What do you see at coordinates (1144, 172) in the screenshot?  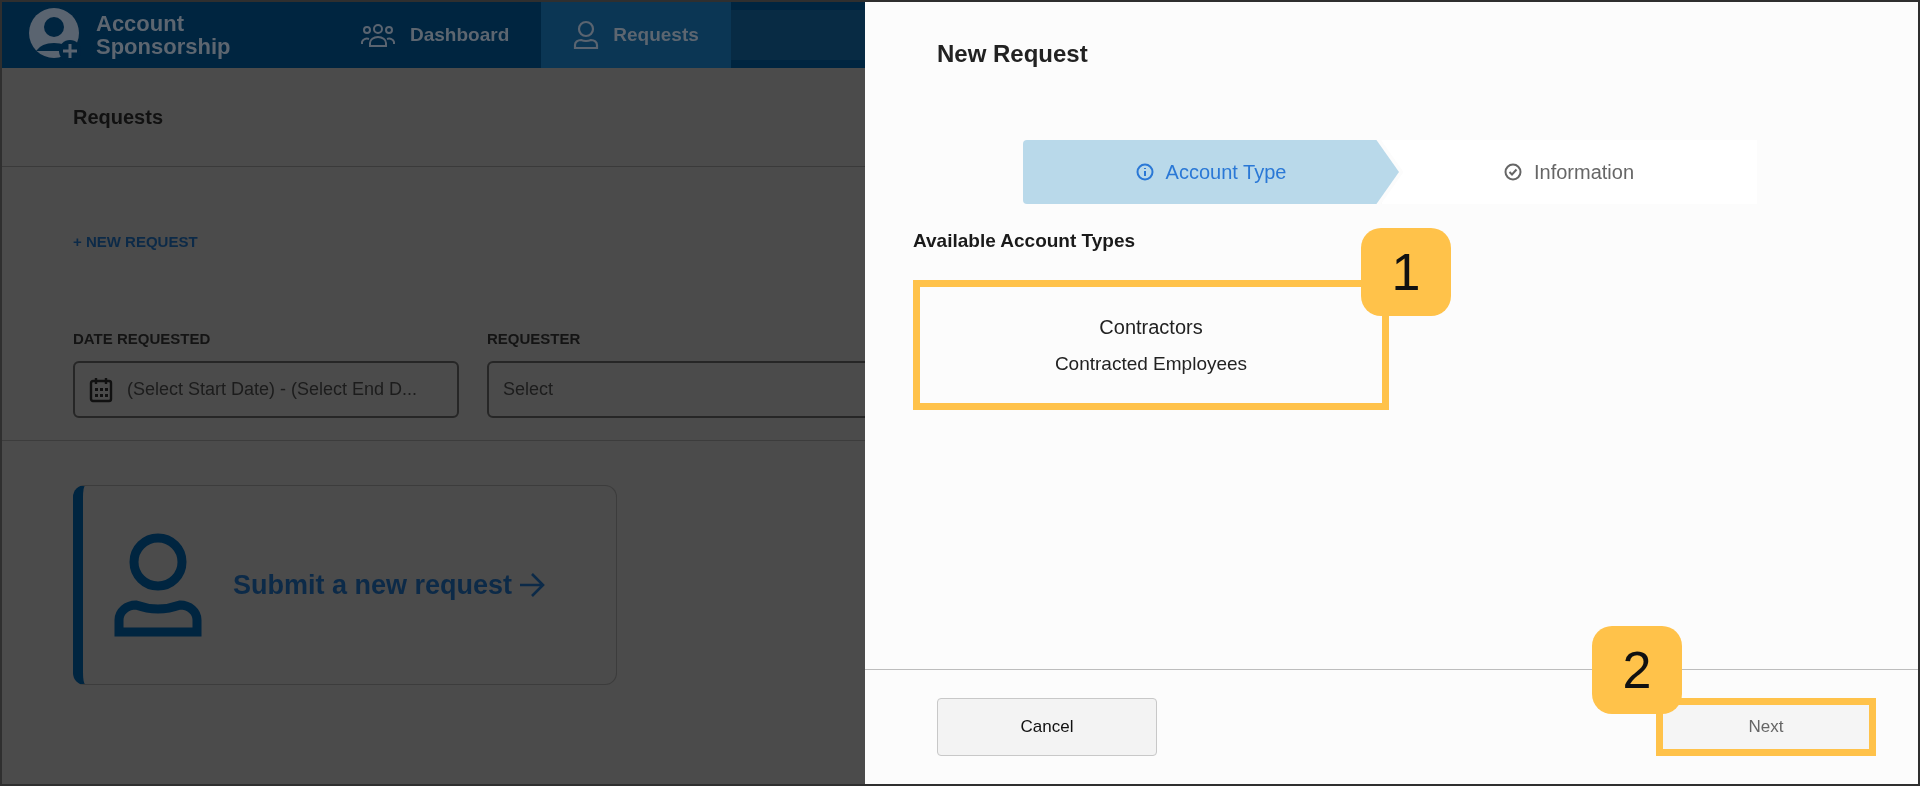 I see `info-icon` at bounding box center [1144, 172].